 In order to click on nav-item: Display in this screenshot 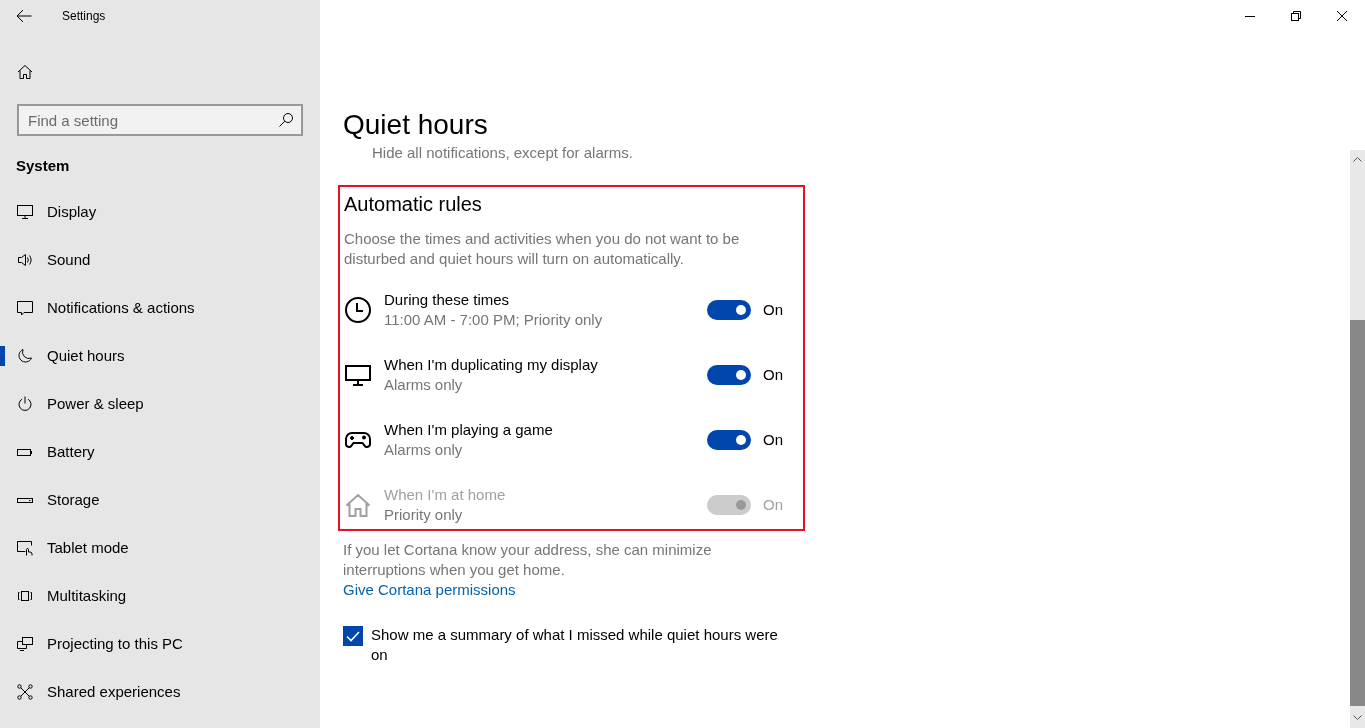, I will do `click(160, 212)`.